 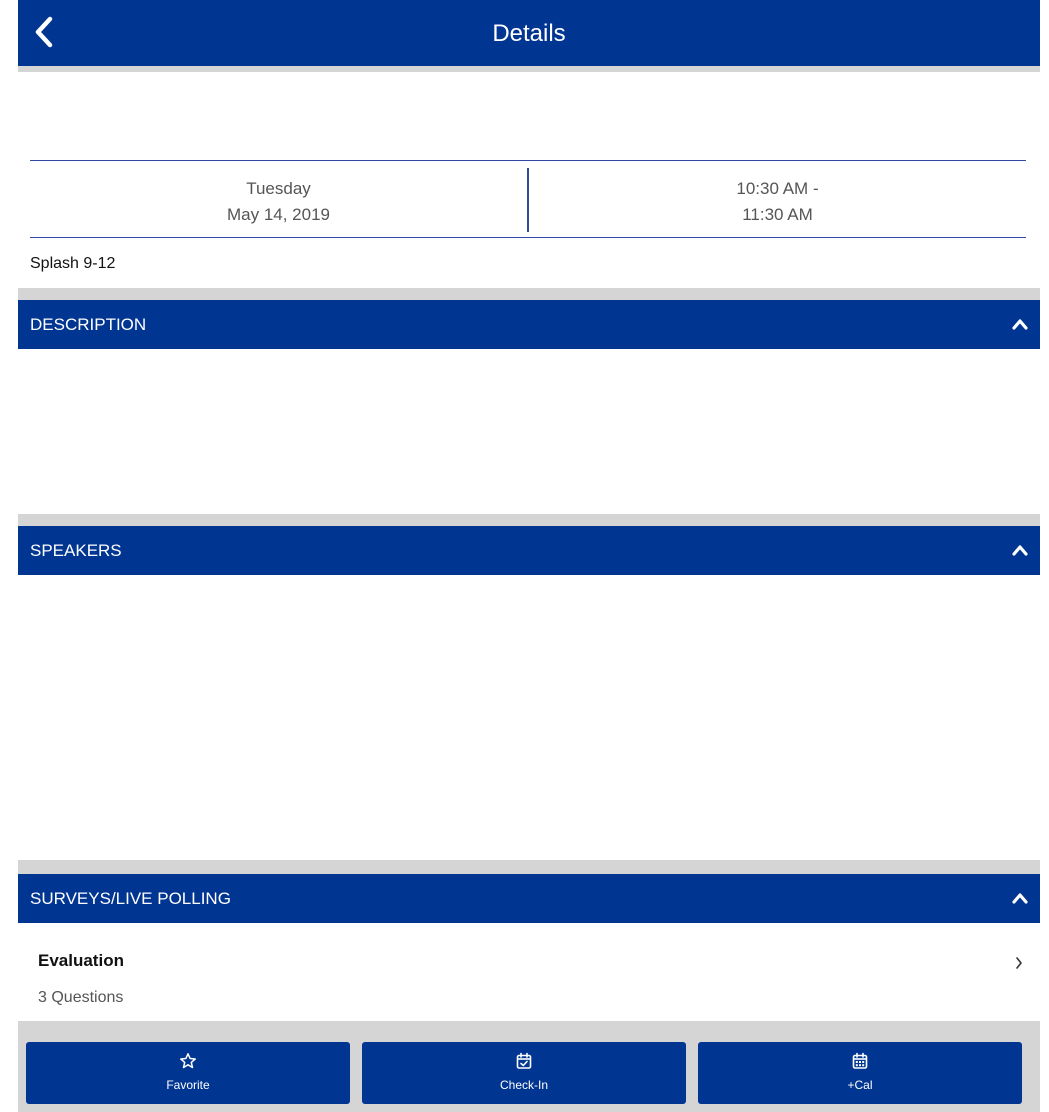 I want to click on chevron-right-icon, so click(x=1019, y=963).